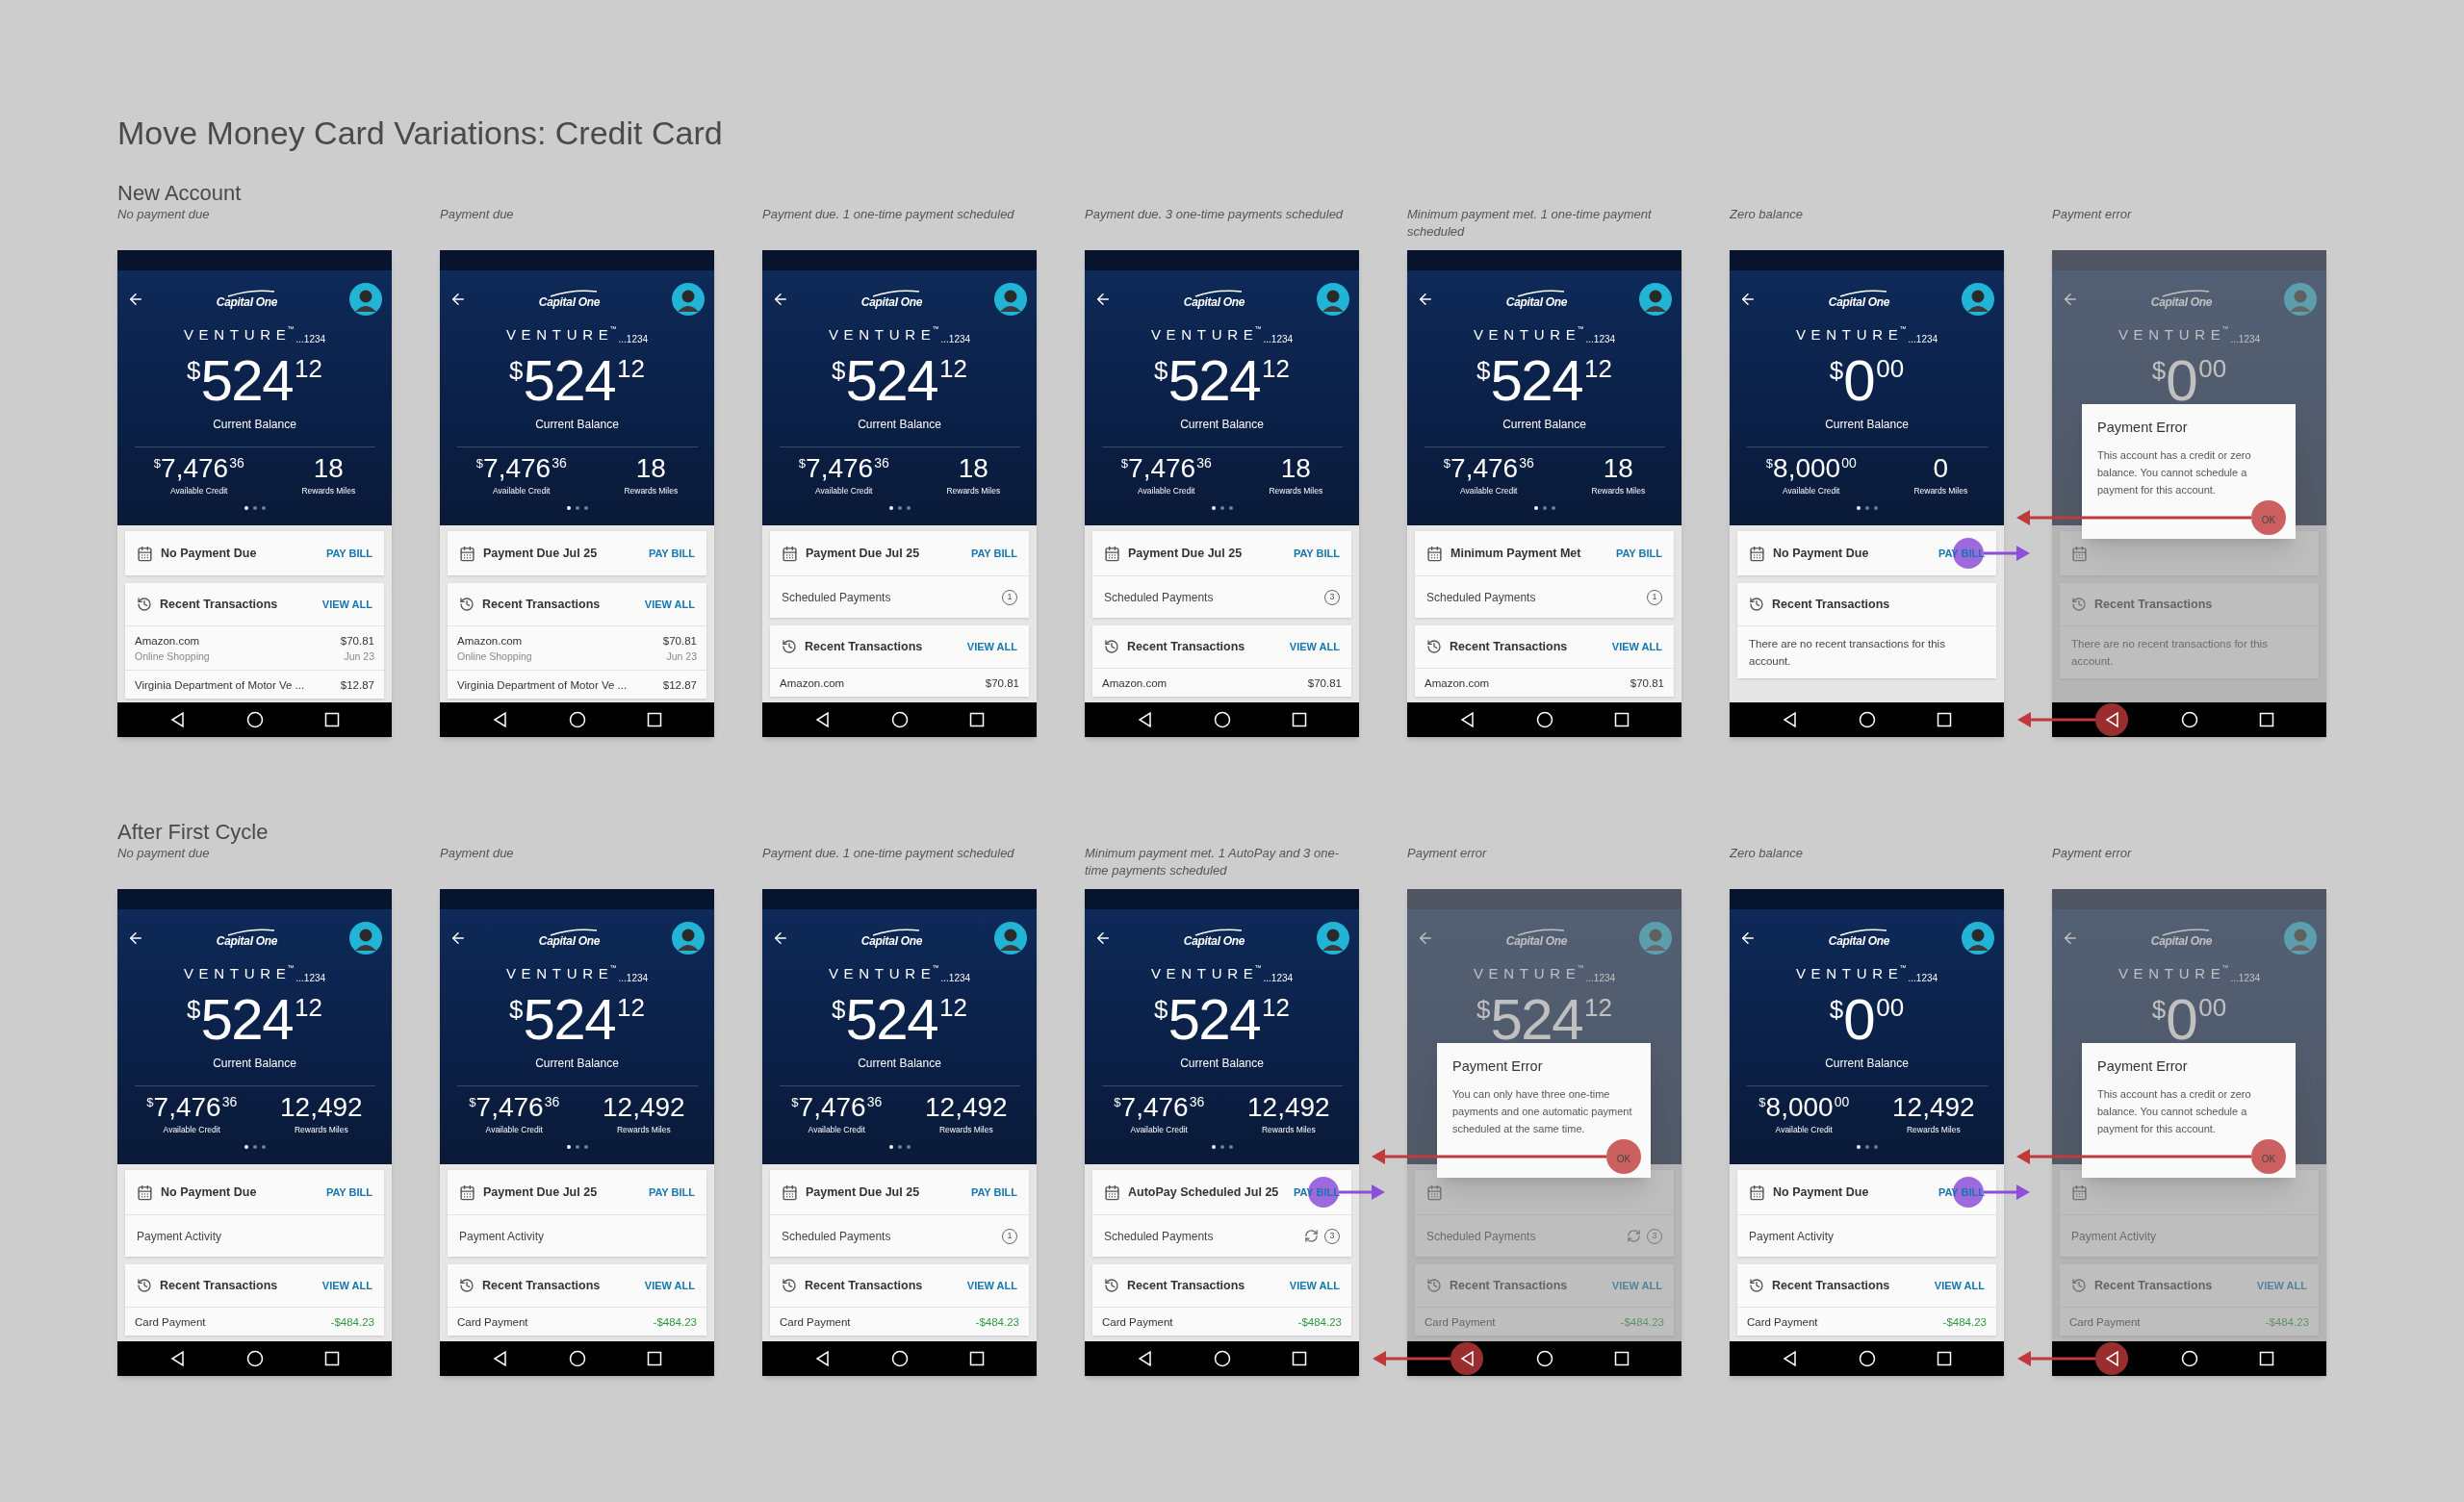  I want to click on calendar-icon, so click(1112, 1192).